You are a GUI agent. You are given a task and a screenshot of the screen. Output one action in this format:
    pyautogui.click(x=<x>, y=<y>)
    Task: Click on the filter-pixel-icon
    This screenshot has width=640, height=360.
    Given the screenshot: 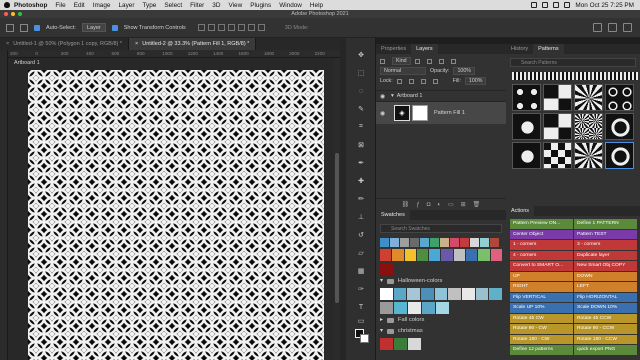 What is the action you would take?
    pyautogui.click(x=417, y=61)
    